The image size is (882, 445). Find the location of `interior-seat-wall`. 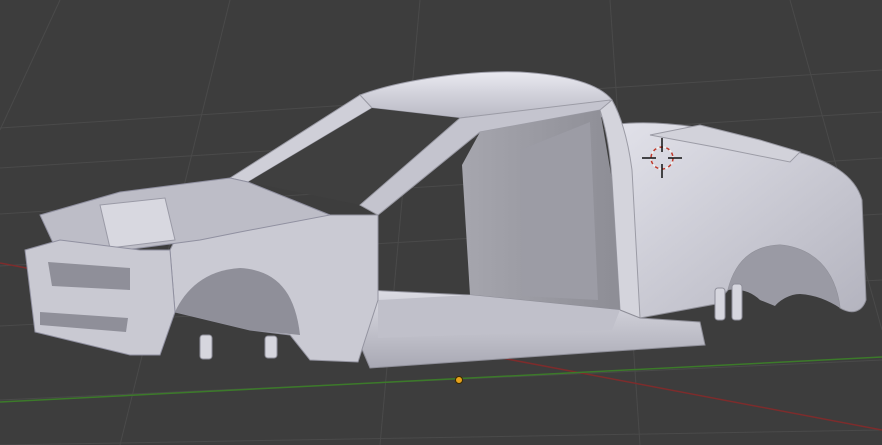

interior-seat-wall is located at coordinates (559, 211).